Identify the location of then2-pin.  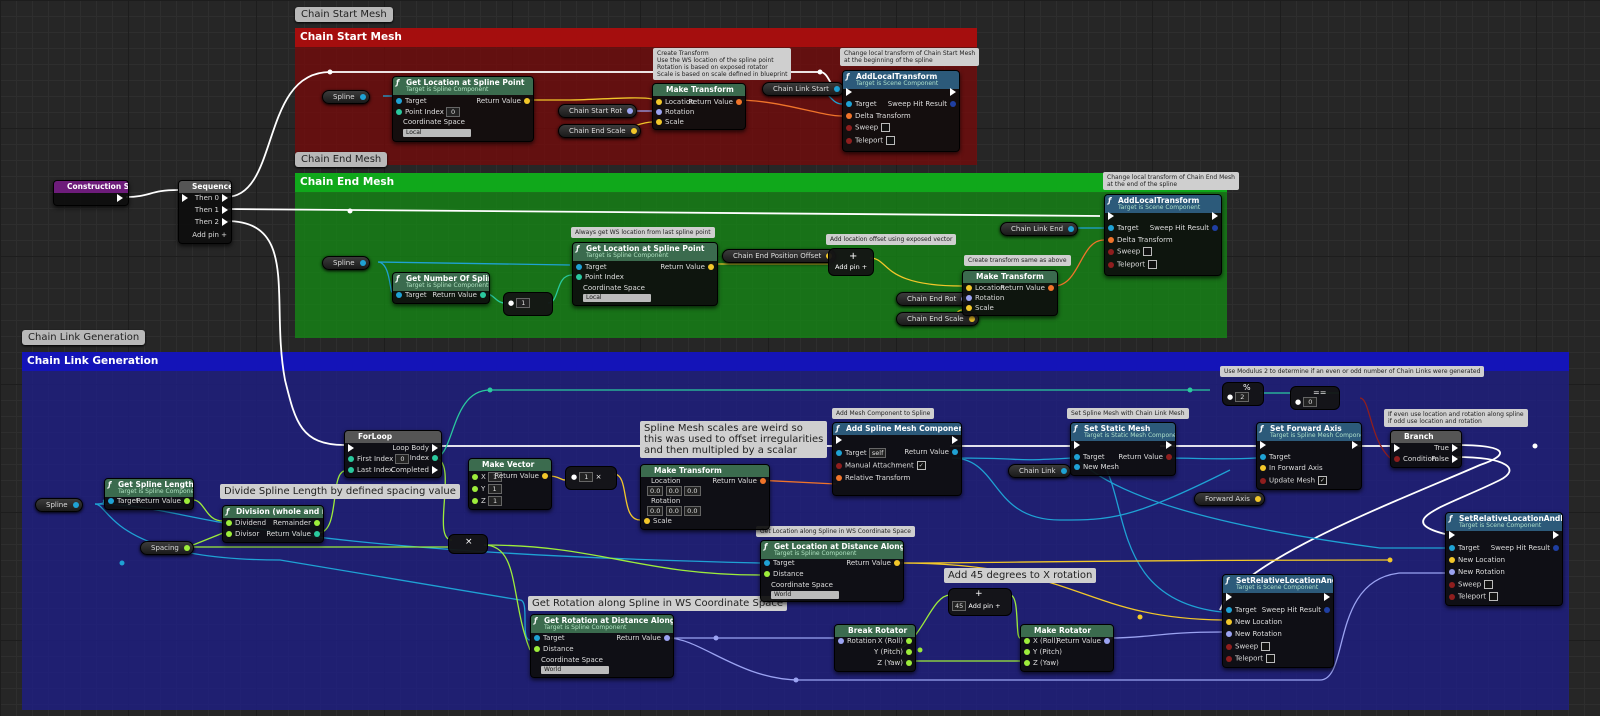
(225, 222).